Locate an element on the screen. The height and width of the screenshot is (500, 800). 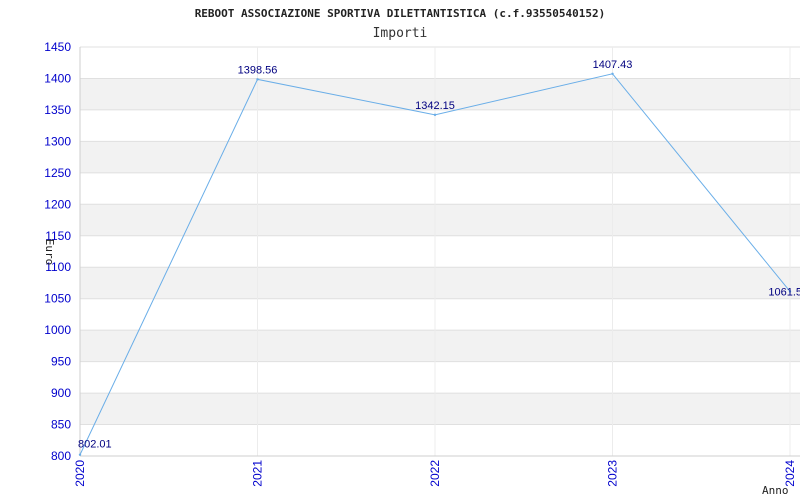
y-tick-label: 900 is located at coordinates (61, 393).